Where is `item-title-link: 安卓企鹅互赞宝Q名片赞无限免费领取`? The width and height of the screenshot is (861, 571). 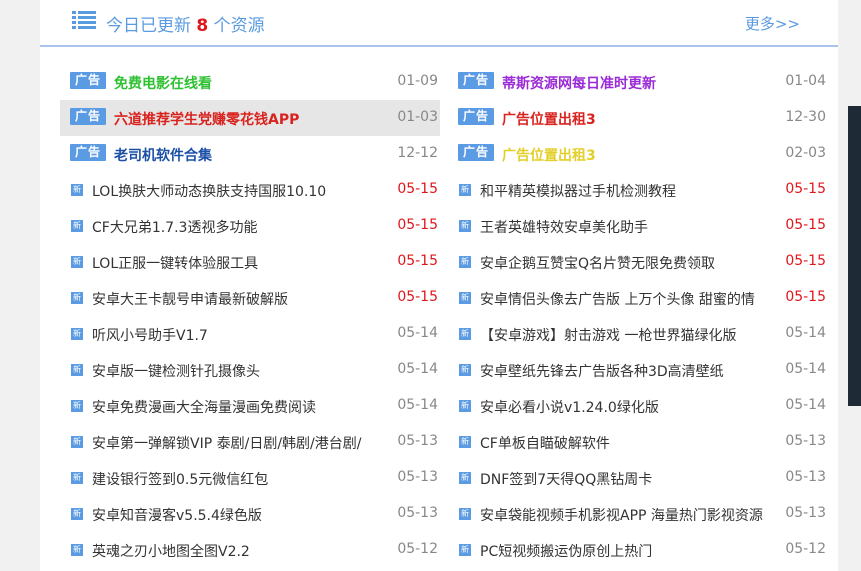 item-title-link: 安卓企鹅互赞宝Q名片赞无限免费领取 is located at coordinates (633, 263).